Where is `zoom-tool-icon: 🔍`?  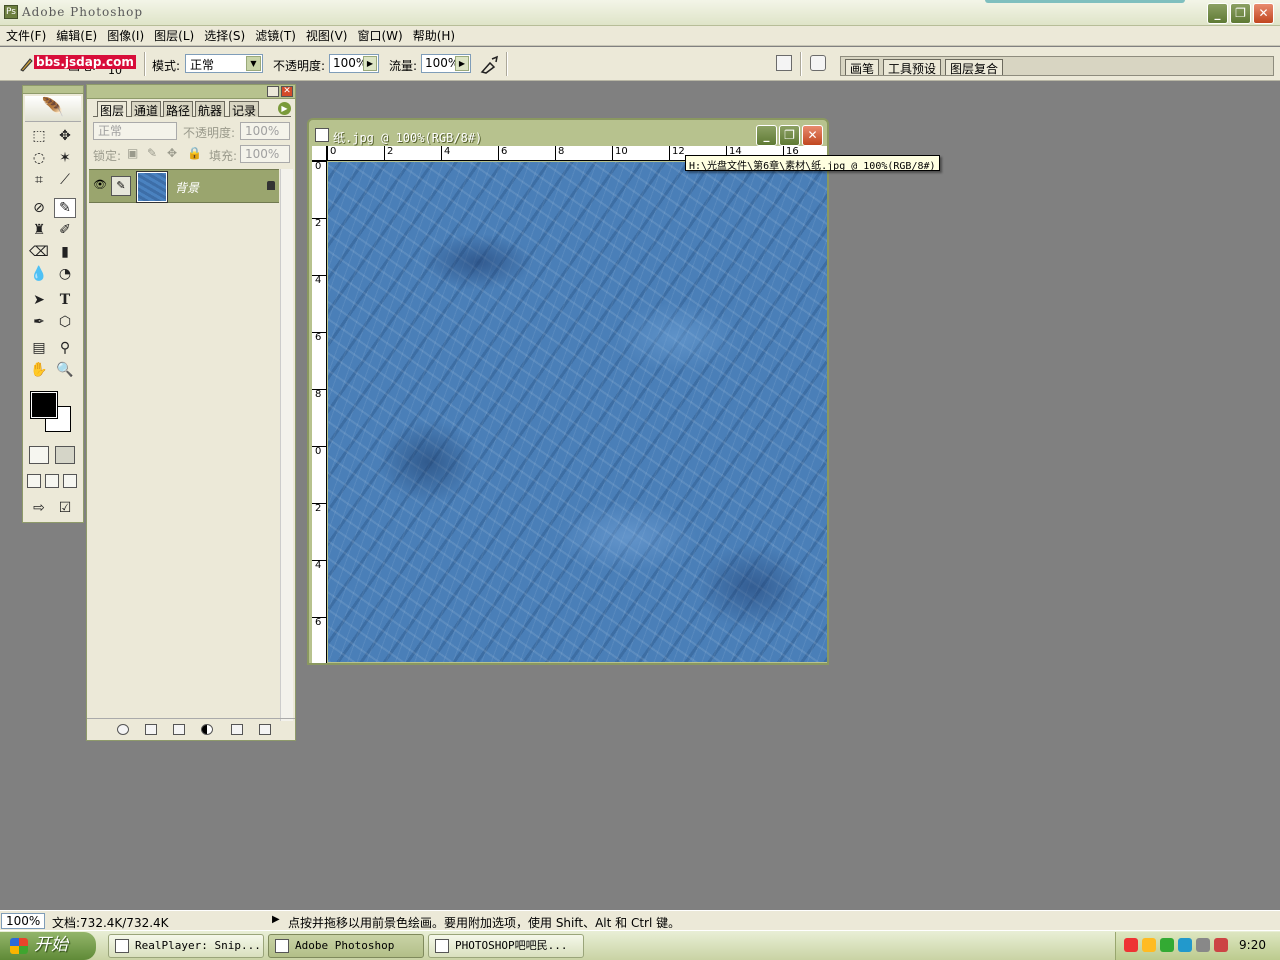 zoom-tool-icon: 🔍 is located at coordinates (65, 370).